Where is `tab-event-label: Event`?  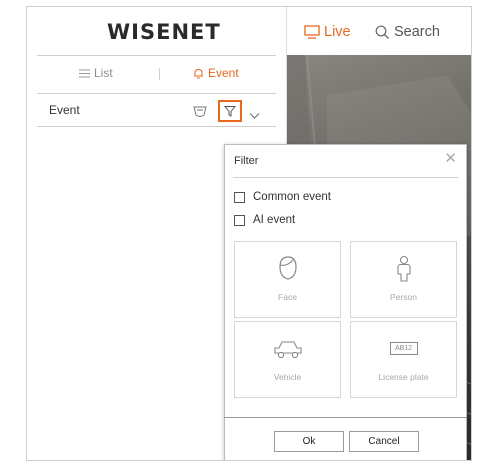
tab-event-label: Event is located at coordinates (223, 73).